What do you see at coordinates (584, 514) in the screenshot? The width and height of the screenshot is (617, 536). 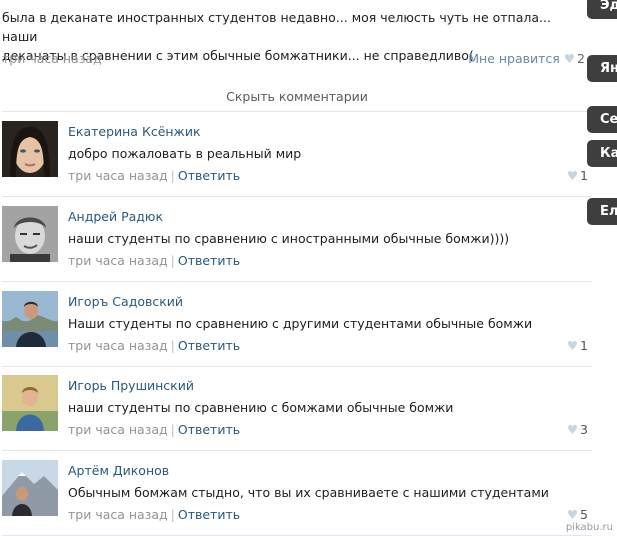 I see `like-count: 5` at bounding box center [584, 514].